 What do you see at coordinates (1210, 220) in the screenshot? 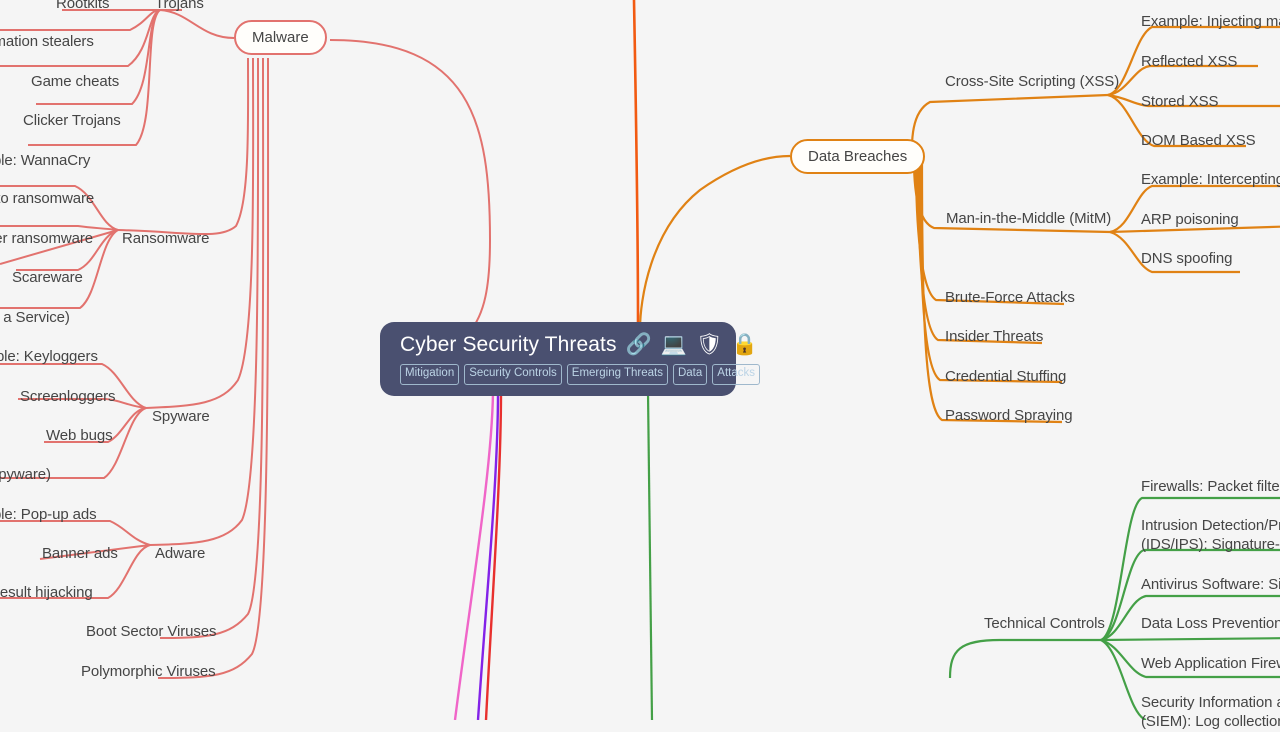
I see `mindmap-label: ARP poisoning` at bounding box center [1210, 220].